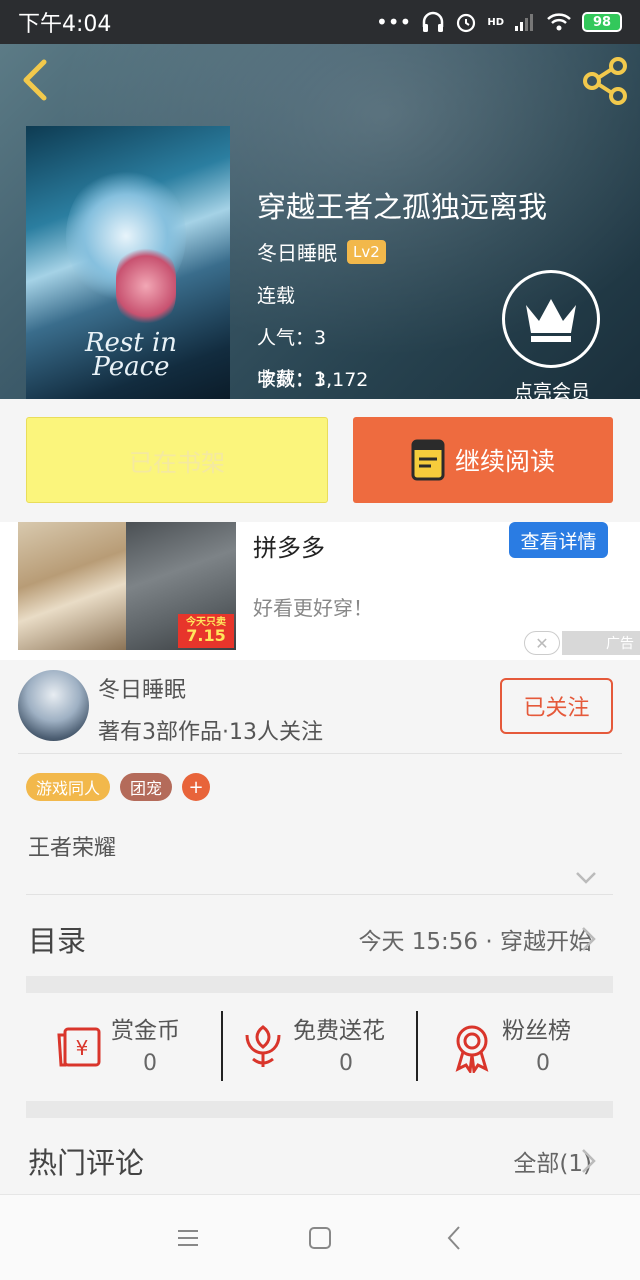  What do you see at coordinates (536, 1031) in the screenshot?
I see `reward-fans-label: 粉丝榜` at bounding box center [536, 1031].